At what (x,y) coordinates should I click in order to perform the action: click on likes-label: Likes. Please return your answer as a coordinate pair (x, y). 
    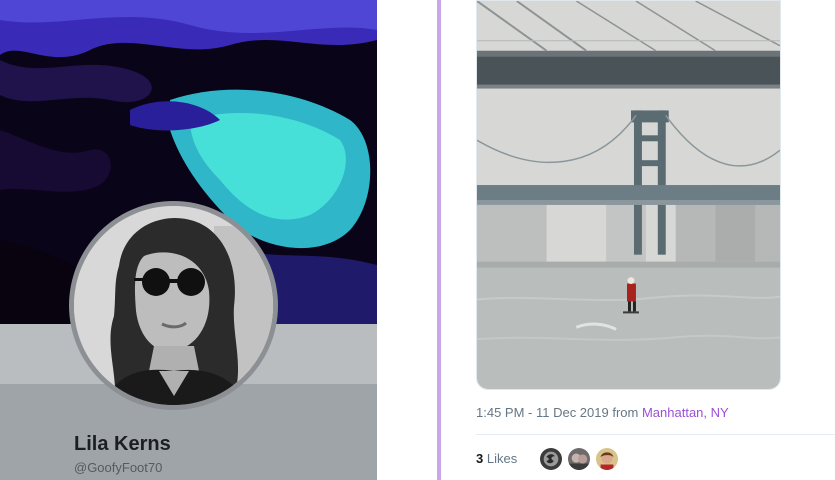
    Looking at the image, I should click on (502, 458).